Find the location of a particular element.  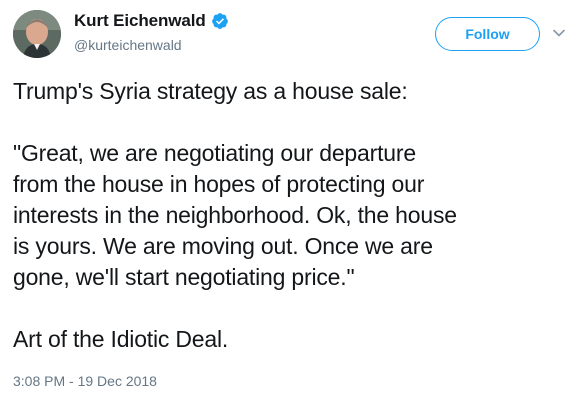

verified-badge-icon is located at coordinates (219, 21).